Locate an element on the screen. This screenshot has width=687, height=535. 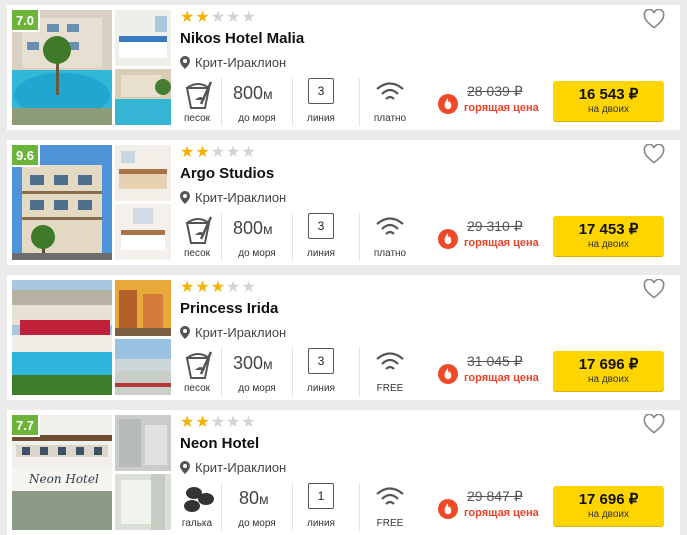
price-button: 16 543 ₽ на двоих is located at coordinates (608, 101).